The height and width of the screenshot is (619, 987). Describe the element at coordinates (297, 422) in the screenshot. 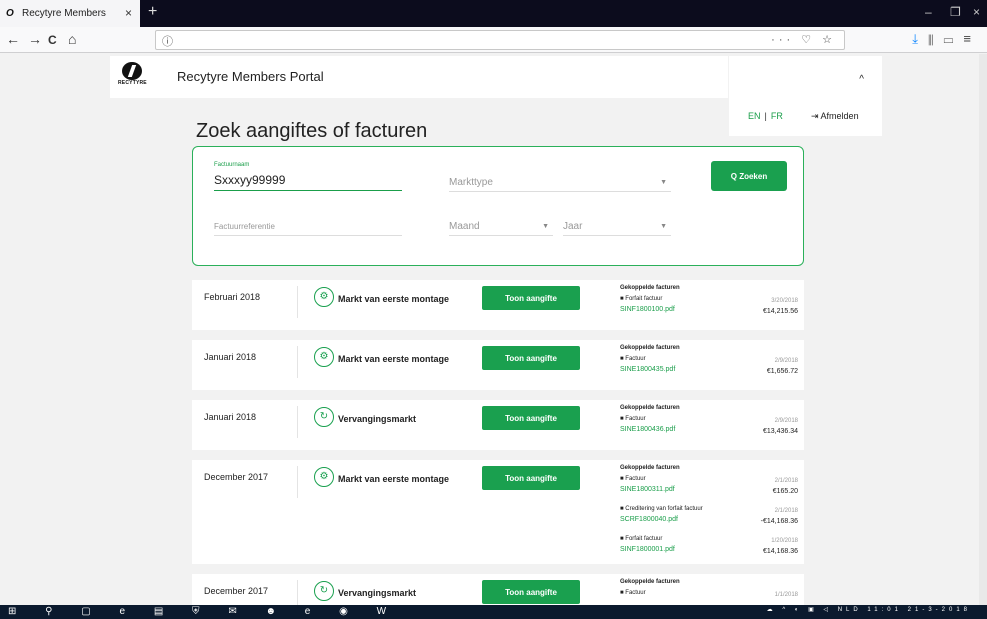

I see `result-divider` at that location.